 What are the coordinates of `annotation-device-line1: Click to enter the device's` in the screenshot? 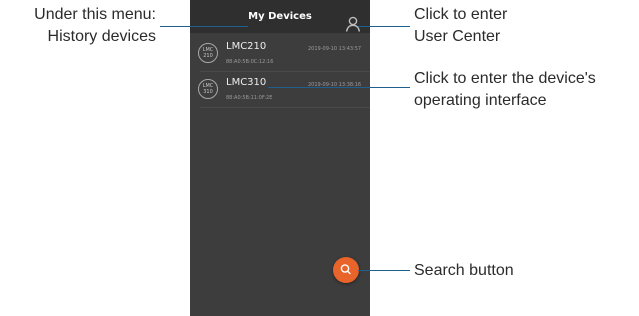 It's located at (505, 78).